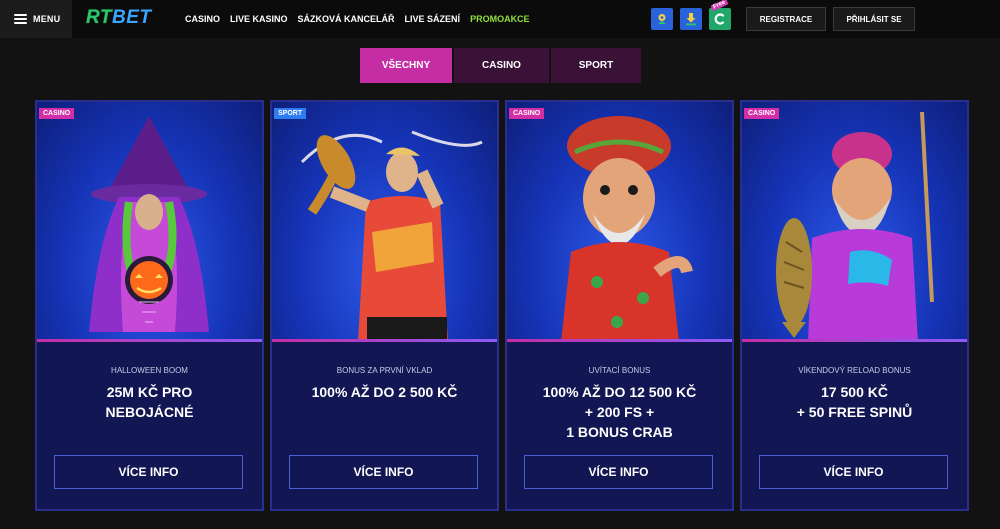  I want to click on headline-line: 100% AŽ DO 2 500 KČ, so click(384, 392).